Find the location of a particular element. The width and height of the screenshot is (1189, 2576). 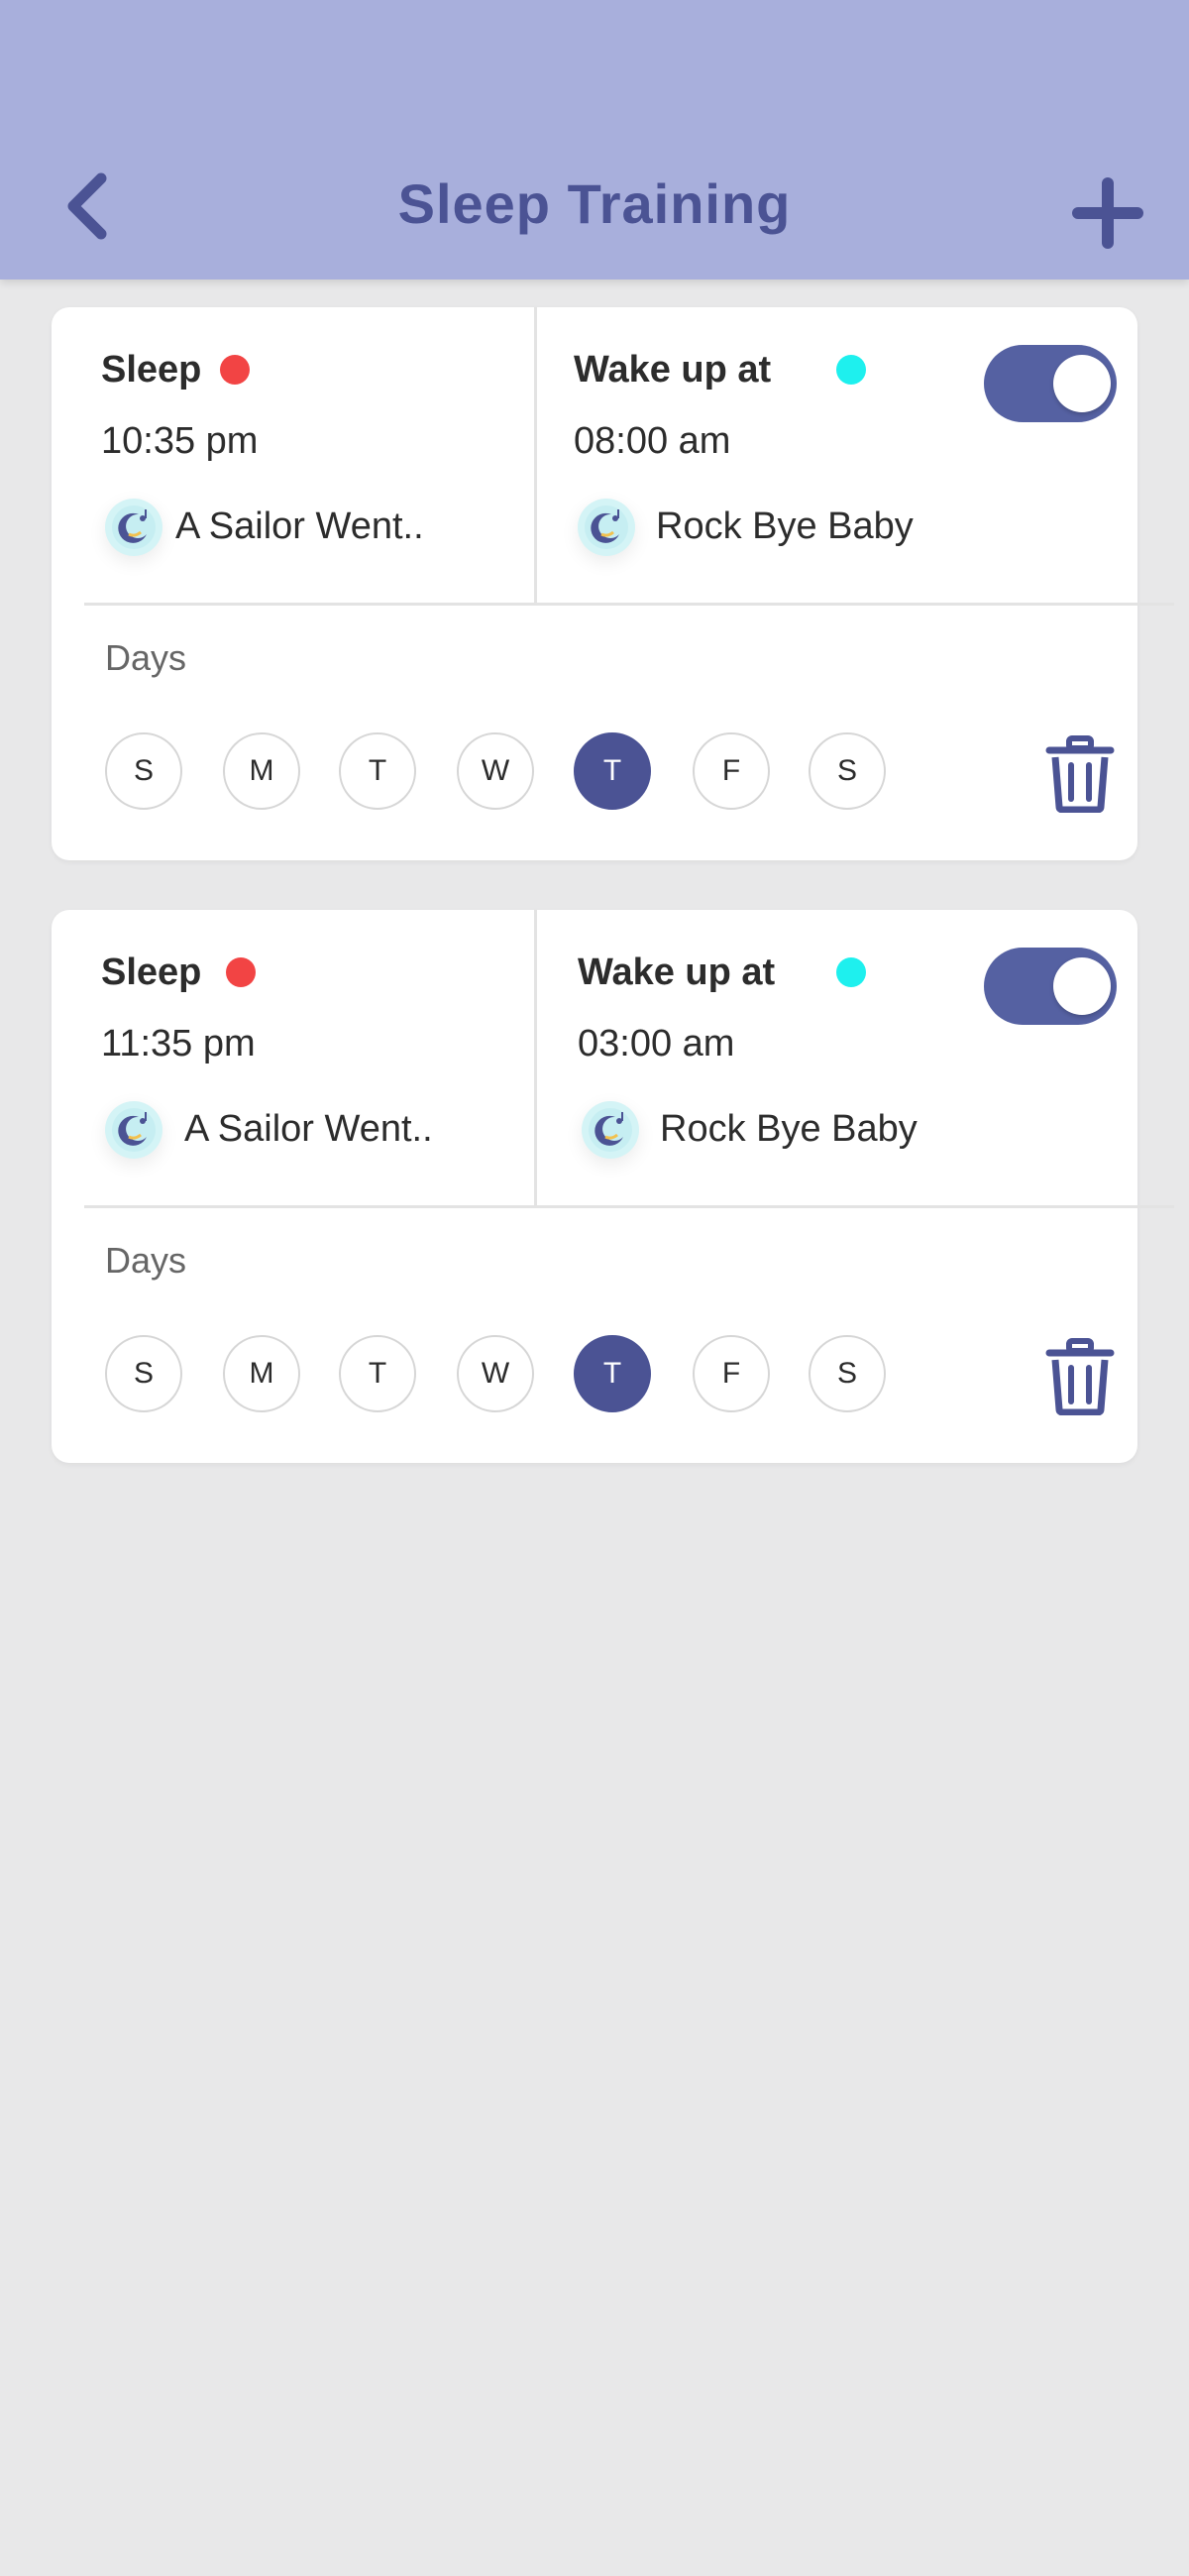

app-header: Sleep Training is located at coordinates (594, 140).